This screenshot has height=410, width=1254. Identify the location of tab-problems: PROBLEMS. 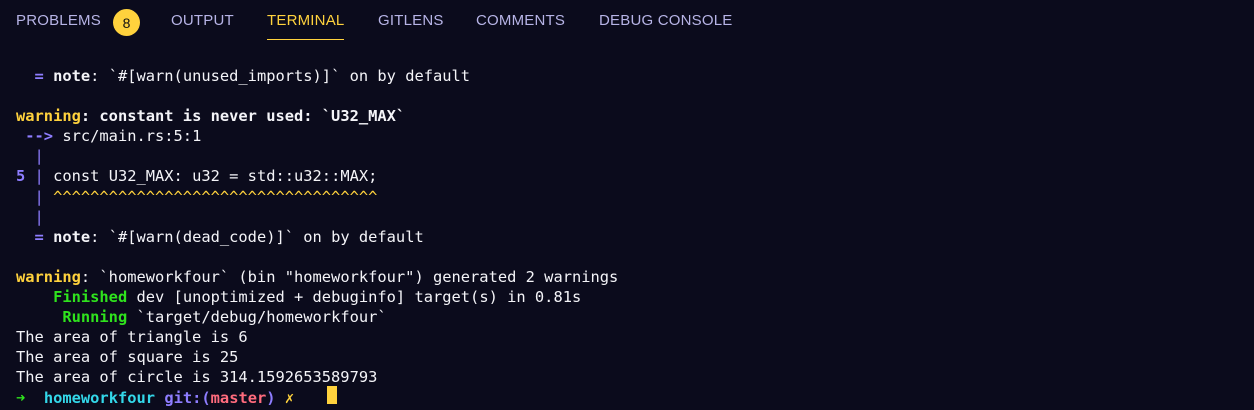
(58, 26).